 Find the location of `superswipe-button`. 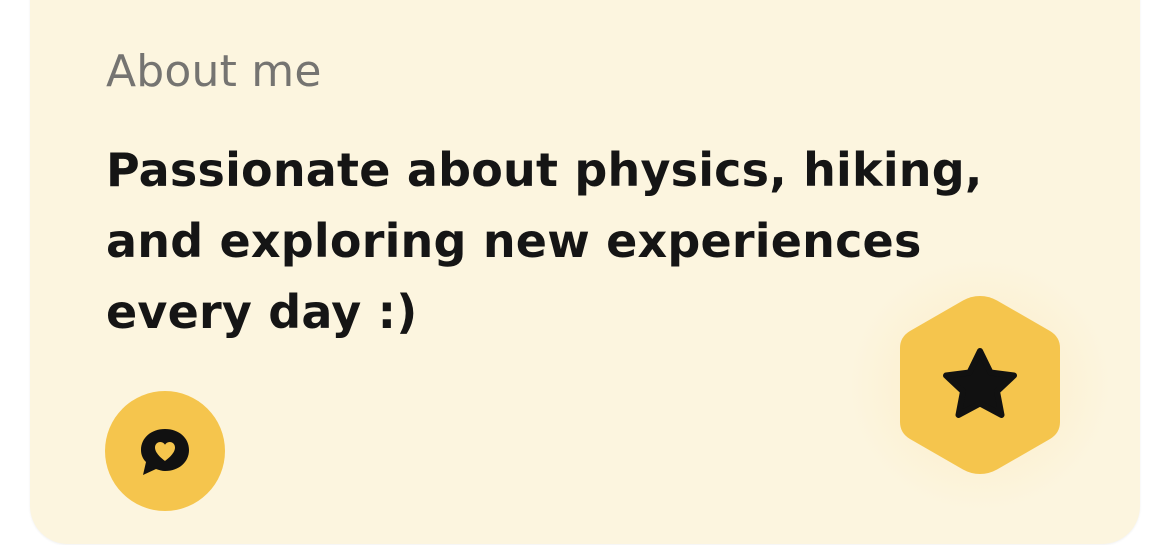

superswipe-button is located at coordinates (980, 385).